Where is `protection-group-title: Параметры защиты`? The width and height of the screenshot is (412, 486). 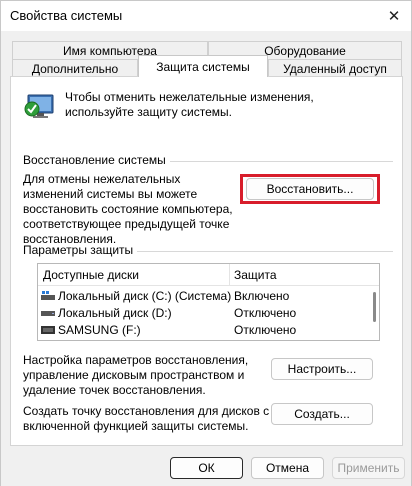 protection-group-title: Параметры защиты is located at coordinates (80, 250).